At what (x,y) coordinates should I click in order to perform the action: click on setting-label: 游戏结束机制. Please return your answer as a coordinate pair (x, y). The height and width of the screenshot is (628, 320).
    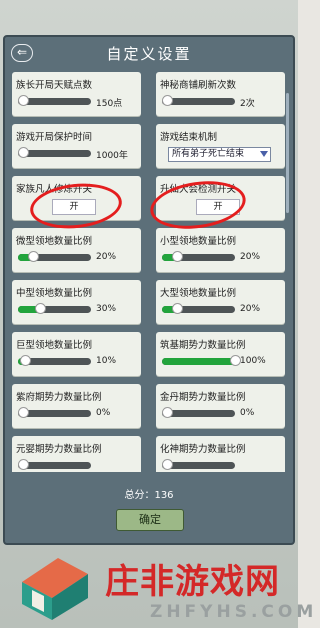
    Looking at the image, I should click on (189, 137).